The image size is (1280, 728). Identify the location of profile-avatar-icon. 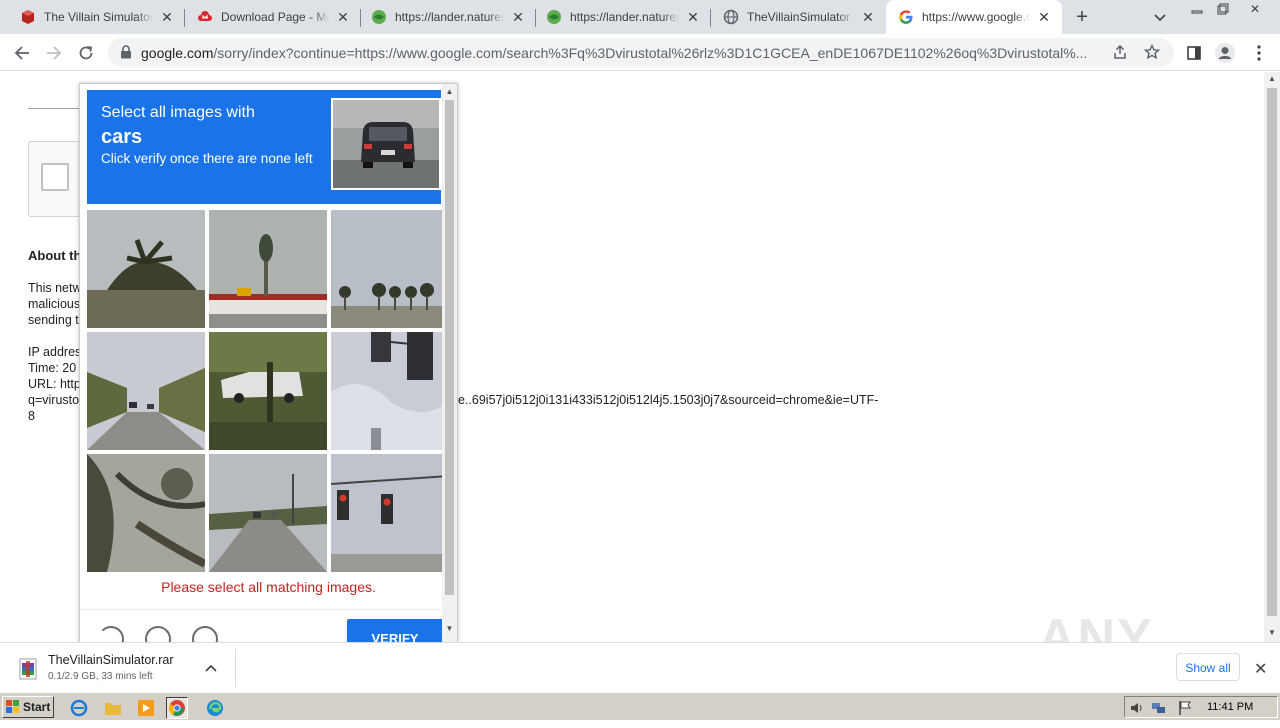
(1225, 53).